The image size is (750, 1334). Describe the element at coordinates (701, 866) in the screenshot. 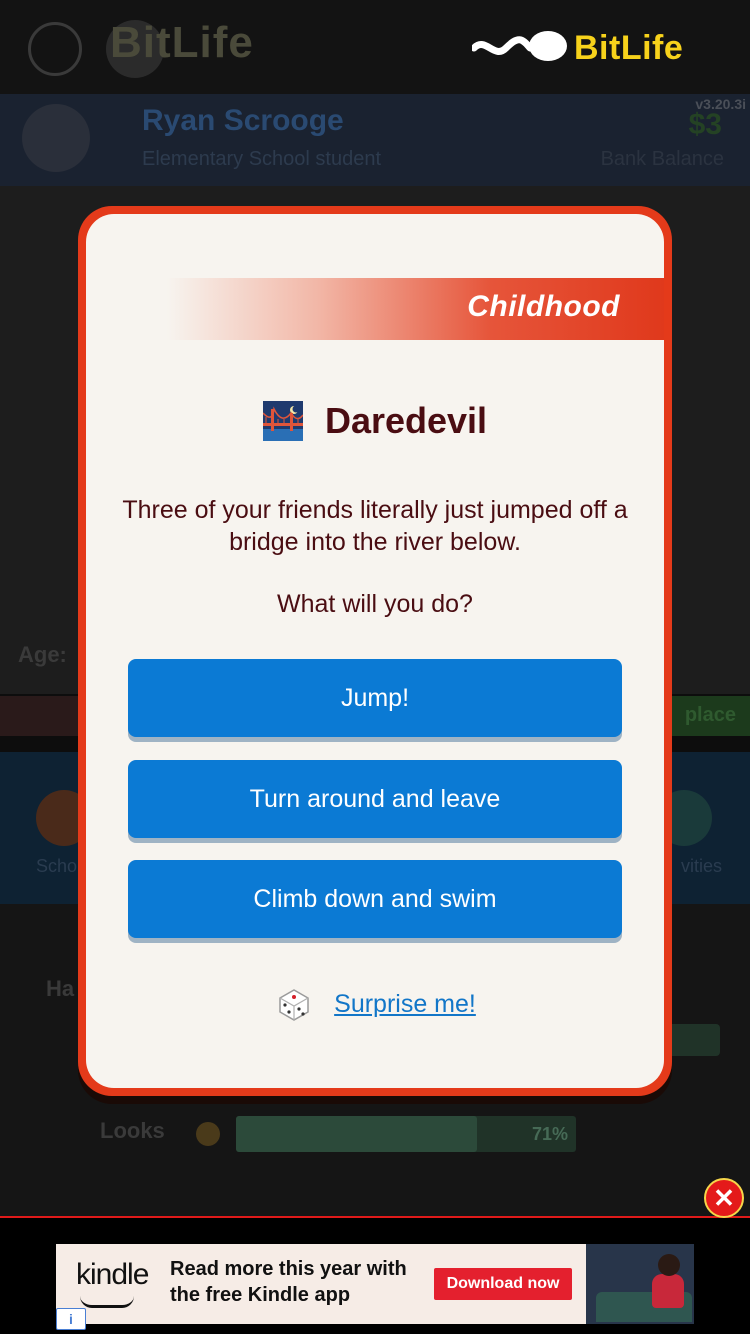

I see `activities-nav-label: vities` at that location.